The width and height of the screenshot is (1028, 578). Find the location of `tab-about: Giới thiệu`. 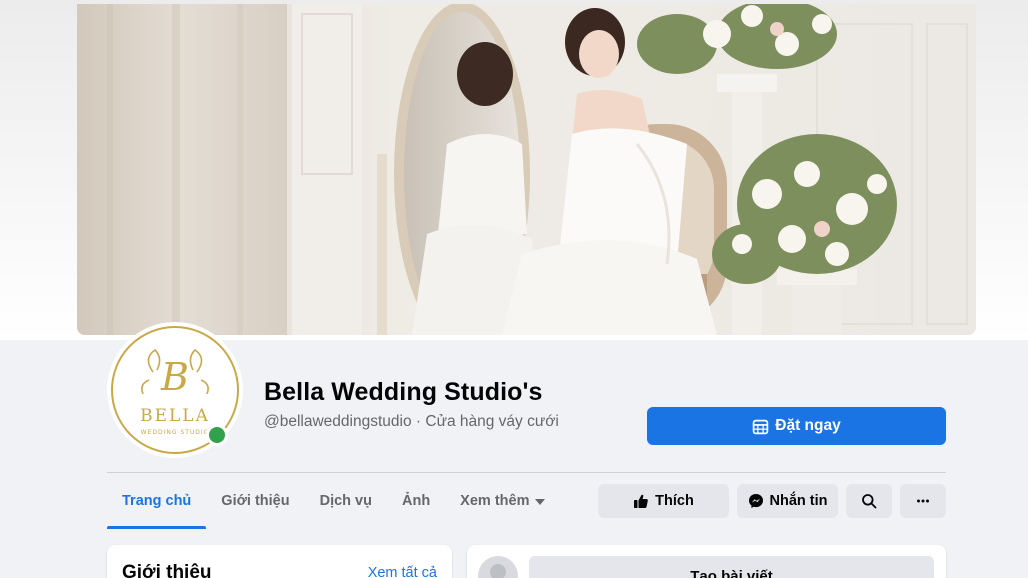

tab-about: Giới thiệu is located at coordinates (255, 501).